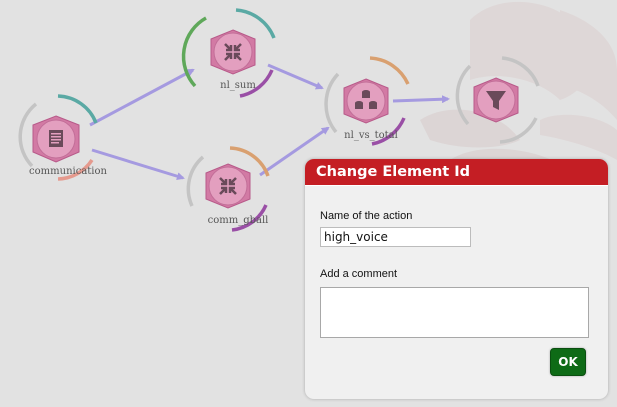  What do you see at coordinates (238, 85) in the screenshot?
I see `node-label-nl-sum: nl_sum` at bounding box center [238, 85].